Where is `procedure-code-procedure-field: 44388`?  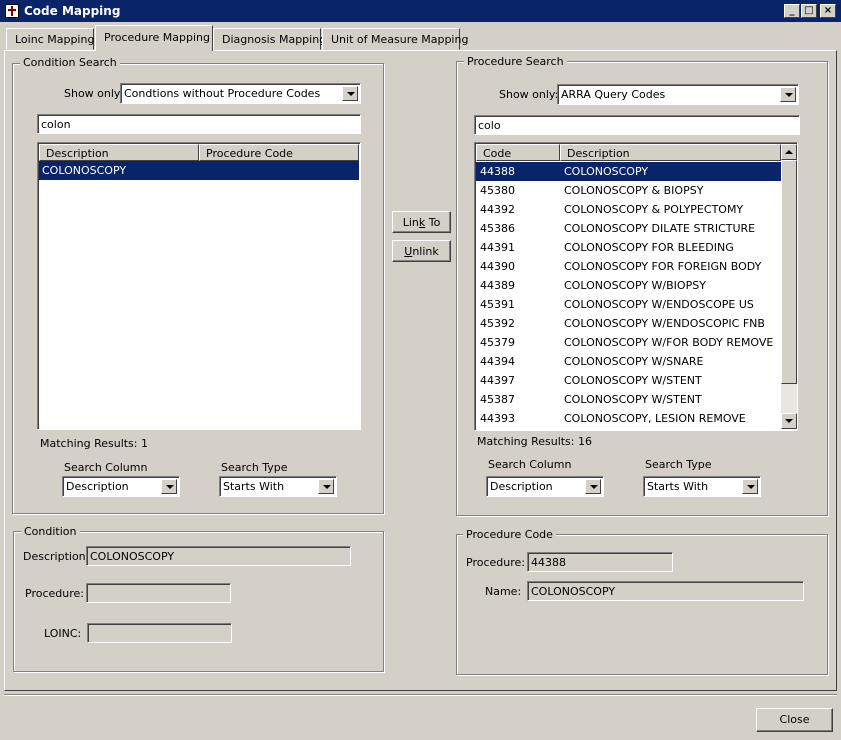 procedure-code-procedure-field: 44388 is located at coordinates (600, 562).